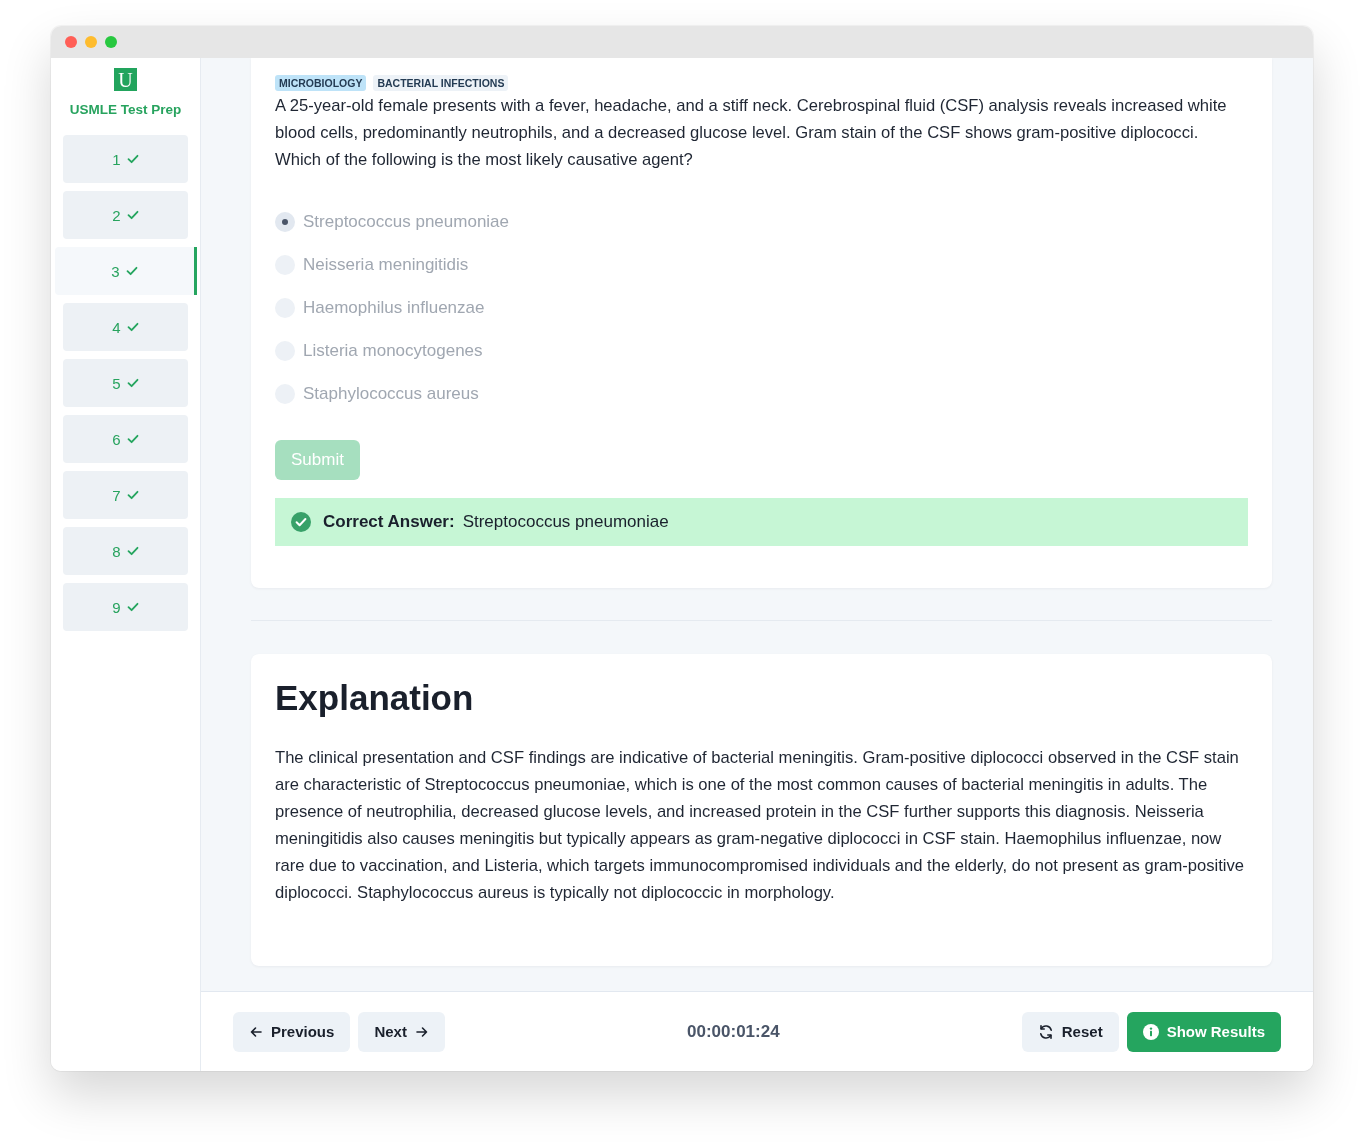 This screenshot has height=1146, width=1364. What do you see at coordinates (321, 83) in the screenshot?
I see `category-tag: MICROBIOLOGY` at bounding box center [321, 83].